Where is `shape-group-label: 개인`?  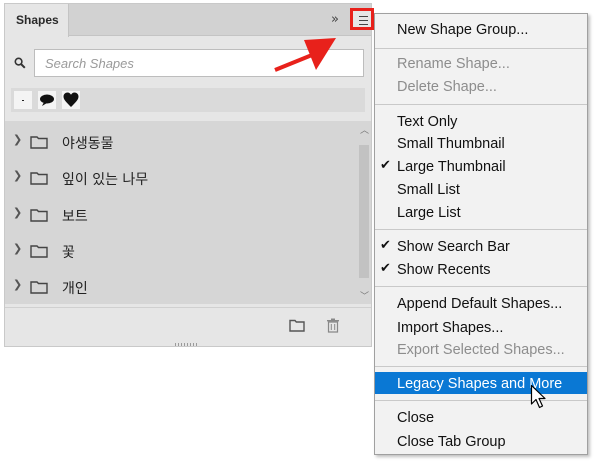
shape-group-label: 개인 is located at coordinates (75, 289).